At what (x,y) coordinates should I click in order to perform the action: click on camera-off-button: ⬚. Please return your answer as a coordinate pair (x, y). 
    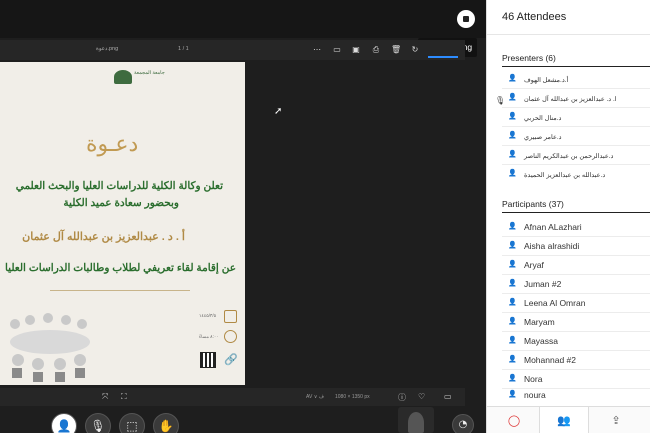
    Looking at the image, I should click on (132, 423).